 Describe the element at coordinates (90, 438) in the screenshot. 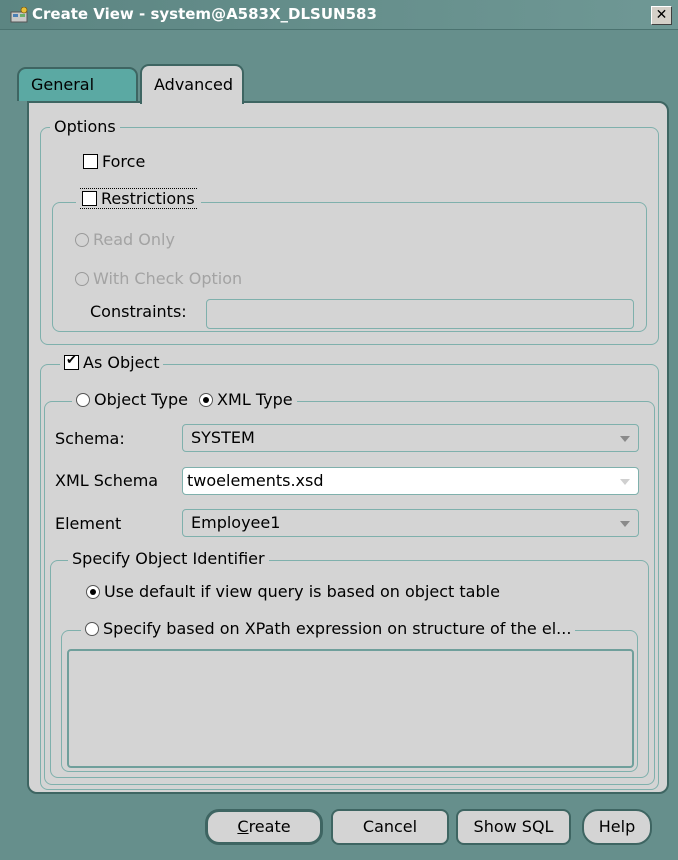

I see `schema-label: Schema:` at that location.